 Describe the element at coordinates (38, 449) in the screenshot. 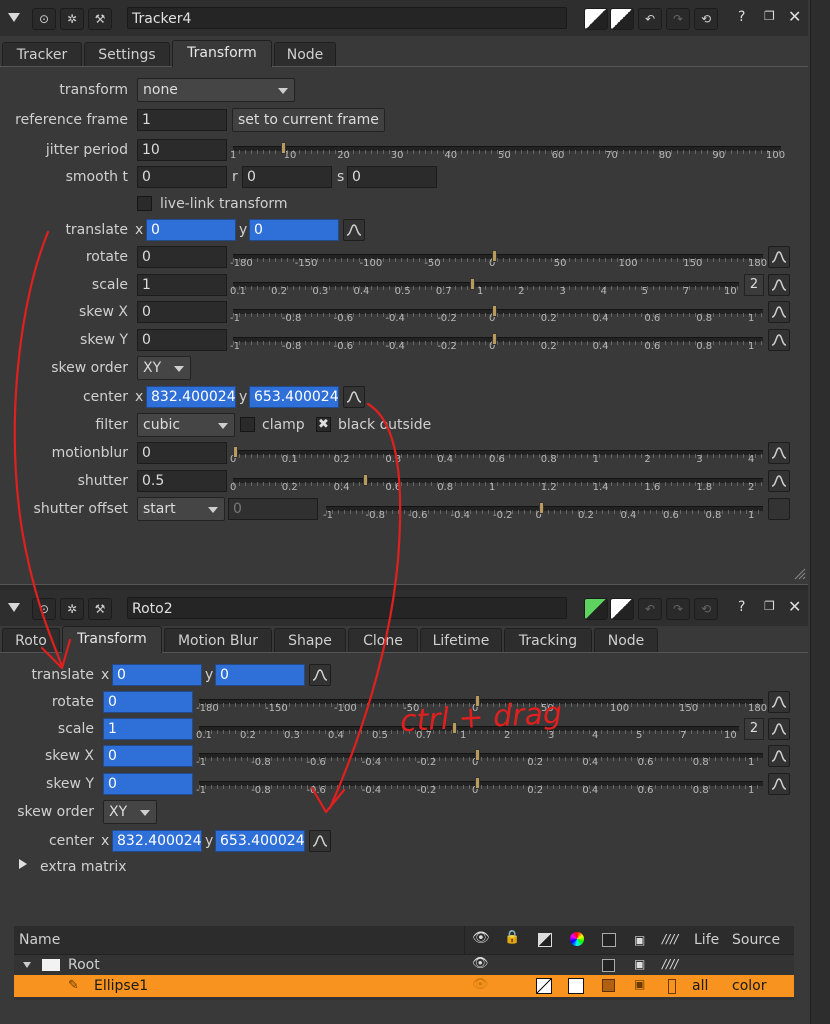

I see `annotation-arrow-translate` at that location.